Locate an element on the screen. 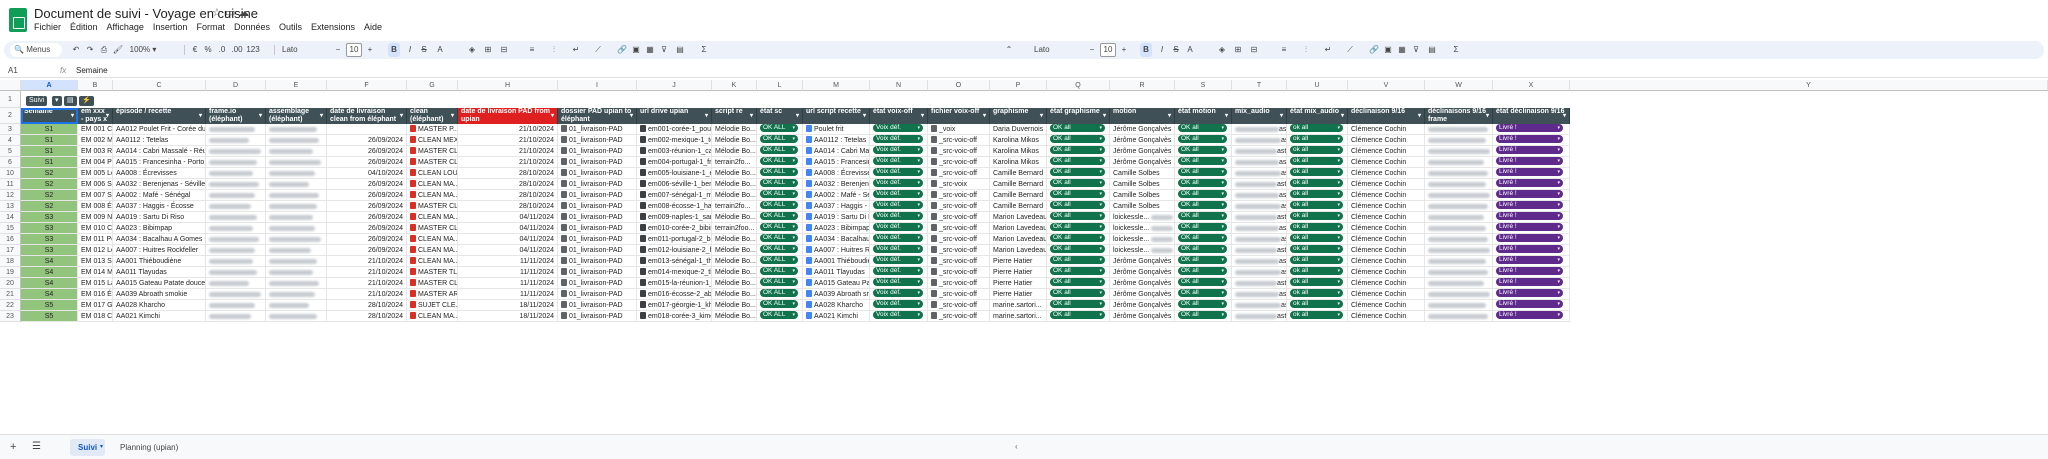  font-select-right: Lato is located at coordinates (1056, 50).